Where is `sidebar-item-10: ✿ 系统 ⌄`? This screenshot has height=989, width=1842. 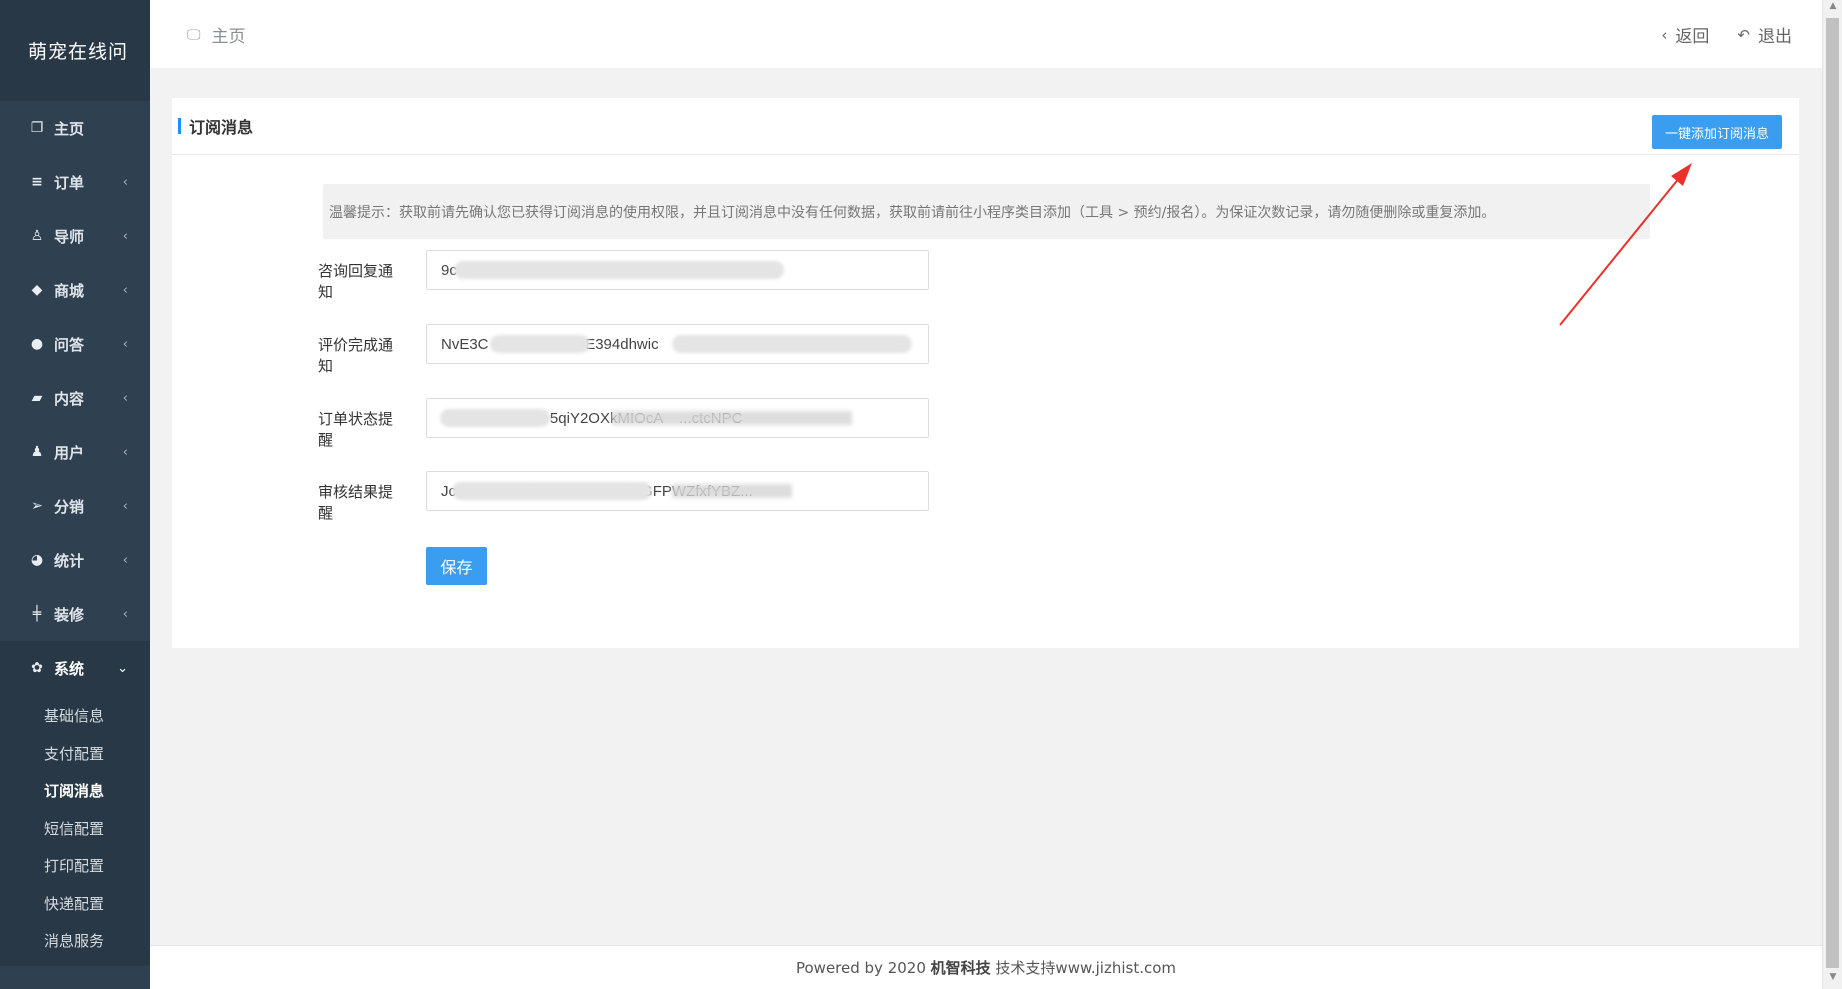 sidebar-item-10: ✿ 系统 ⌄ is located at coordinates (75, 668).